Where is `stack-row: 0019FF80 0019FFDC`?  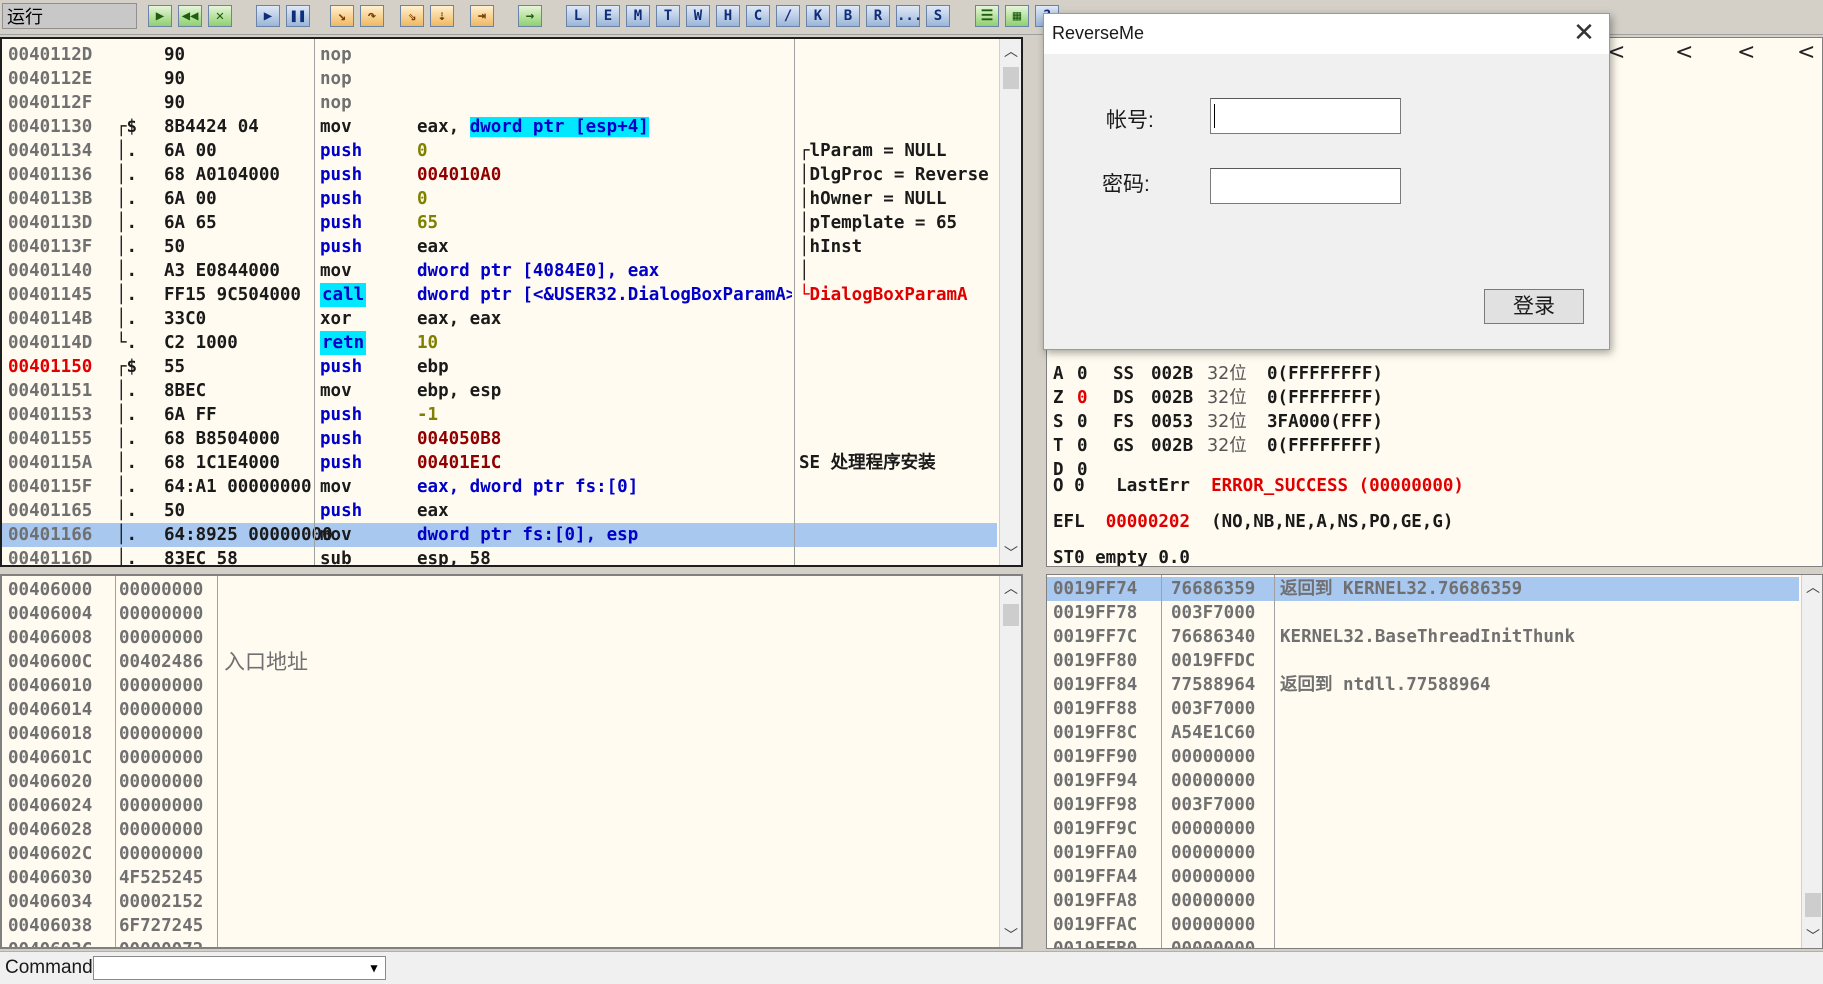 stack-row: 0019FF80 0019FFDC is located at coordinates (1423, 661).